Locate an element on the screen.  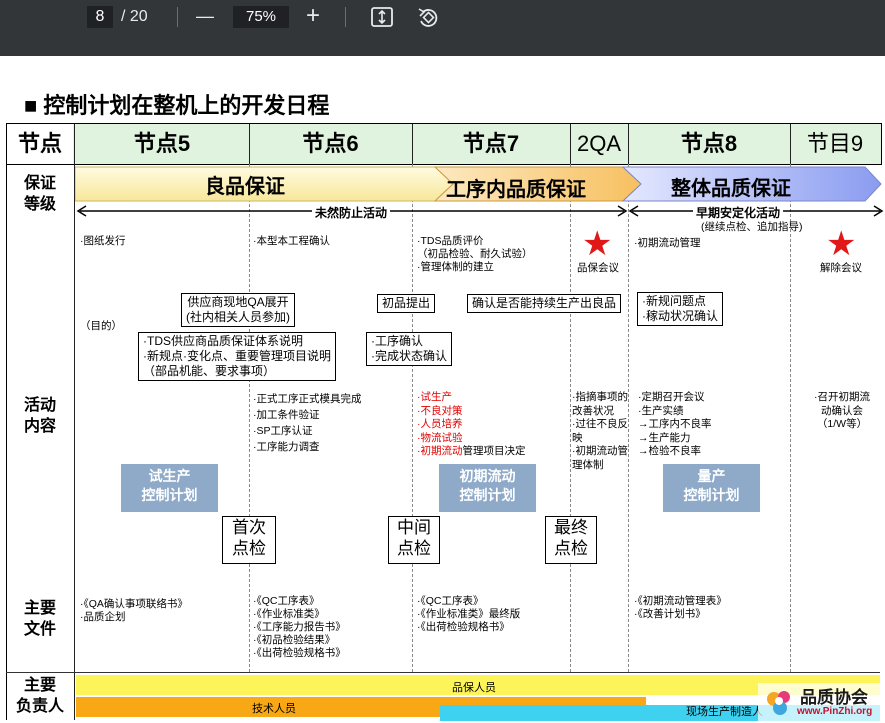
row-label-owner: 主要 负责人 is located at coordinates (39, 696).